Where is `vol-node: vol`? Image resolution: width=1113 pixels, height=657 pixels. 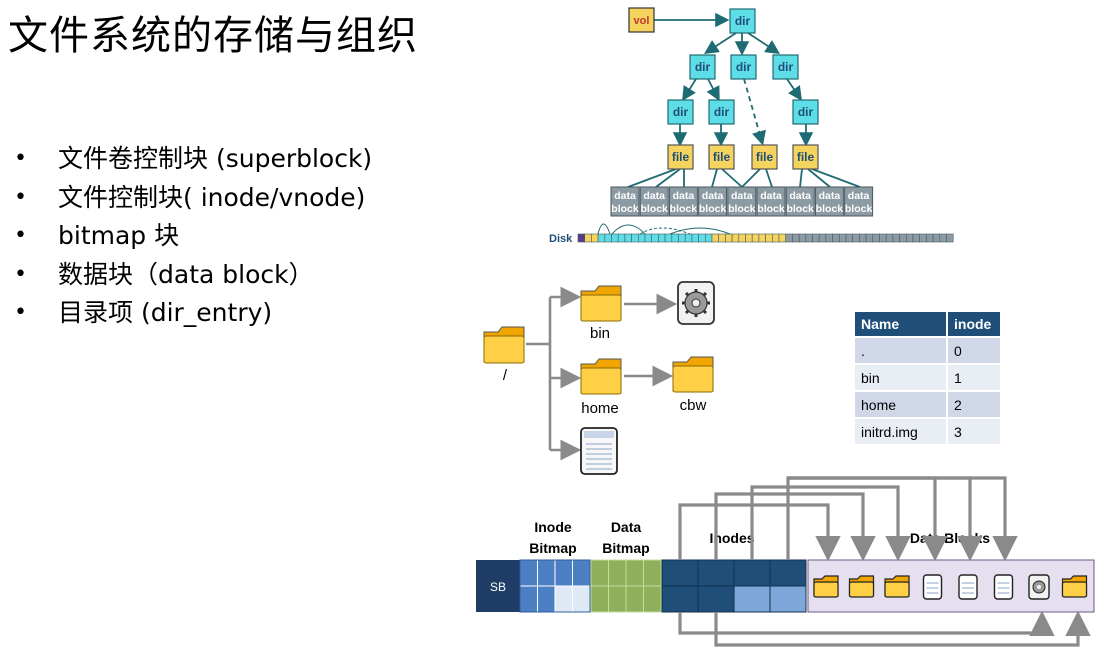
vol-node: vol is located at coordinates (641, 20).